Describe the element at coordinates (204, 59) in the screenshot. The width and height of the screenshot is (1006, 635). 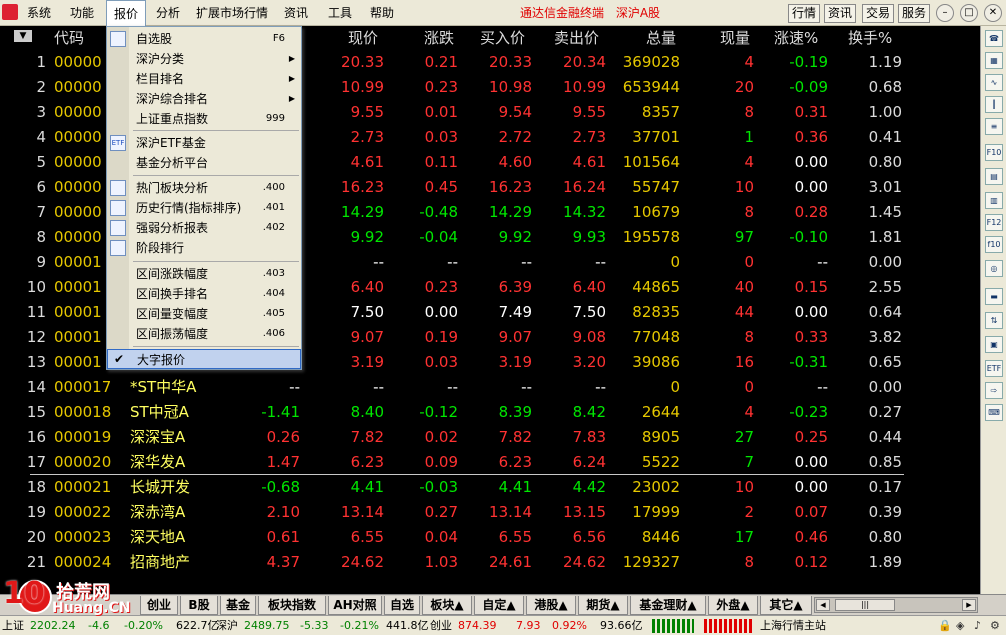
I see `menu-item: 深沪分类 ▶` at that location.